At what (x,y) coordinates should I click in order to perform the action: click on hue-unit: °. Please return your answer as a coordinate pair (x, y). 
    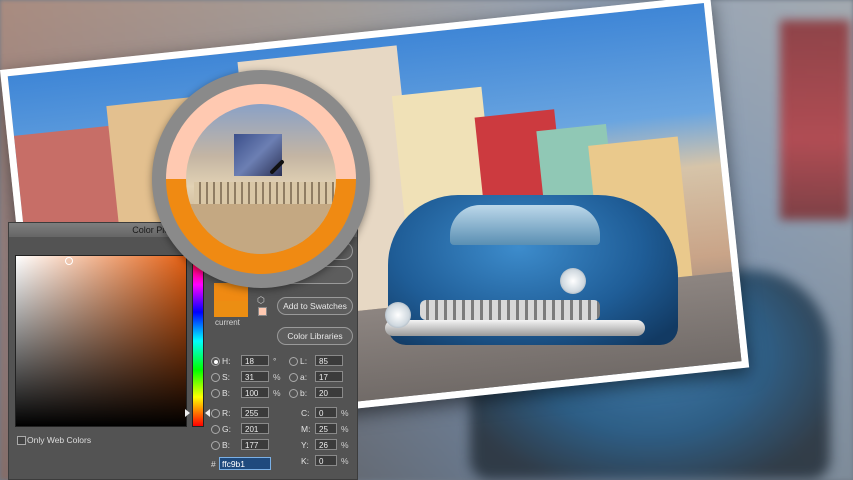
    Looking at the image, I should click on (275, 361).